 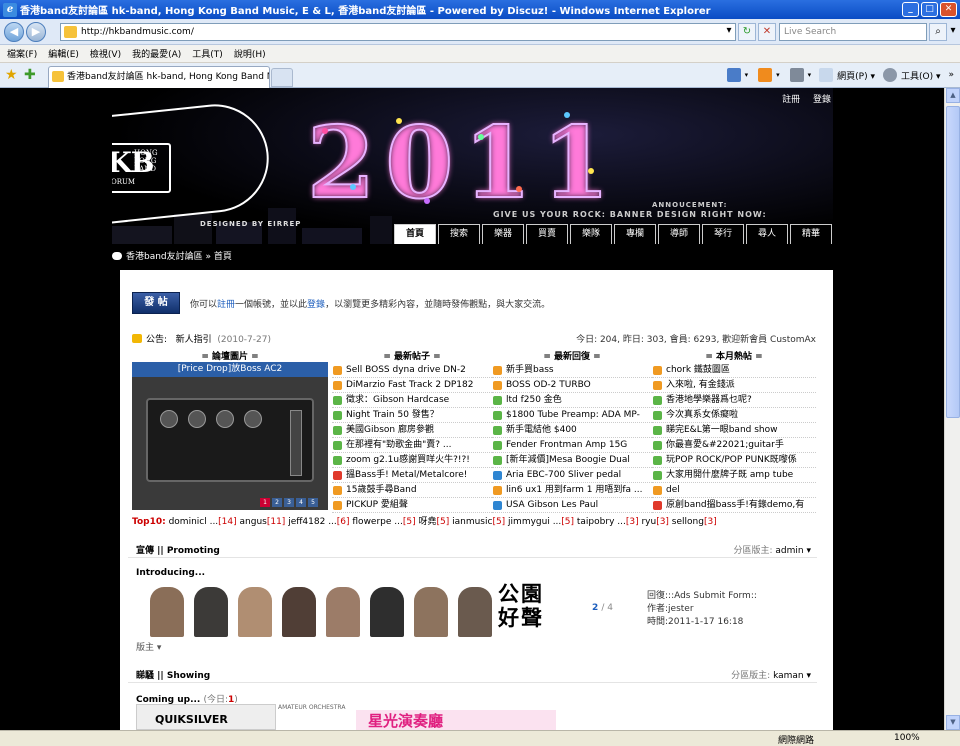 What do you see at coordinates (173, 674) in the screenshot?
I see `section-title: 睇騷 || Showing` at bounding box center [173, 674].